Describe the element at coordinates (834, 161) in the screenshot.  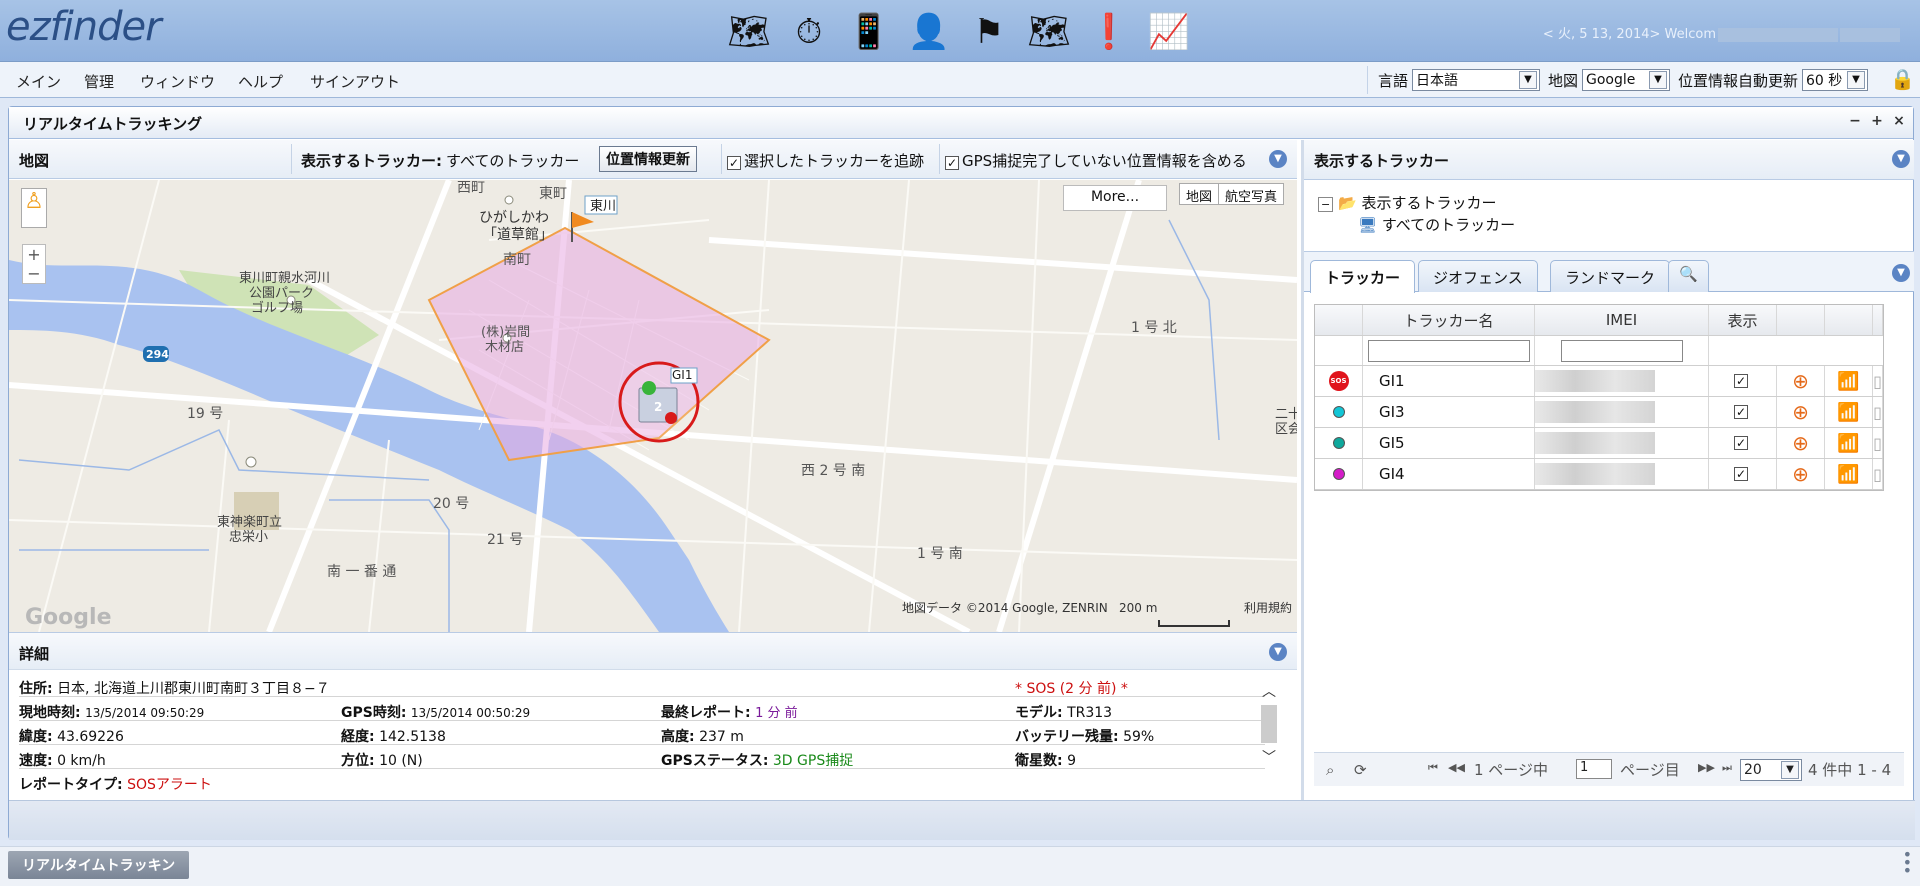
I see `follow-tracker-label: 選択したトラッカーを追跡` at that location.